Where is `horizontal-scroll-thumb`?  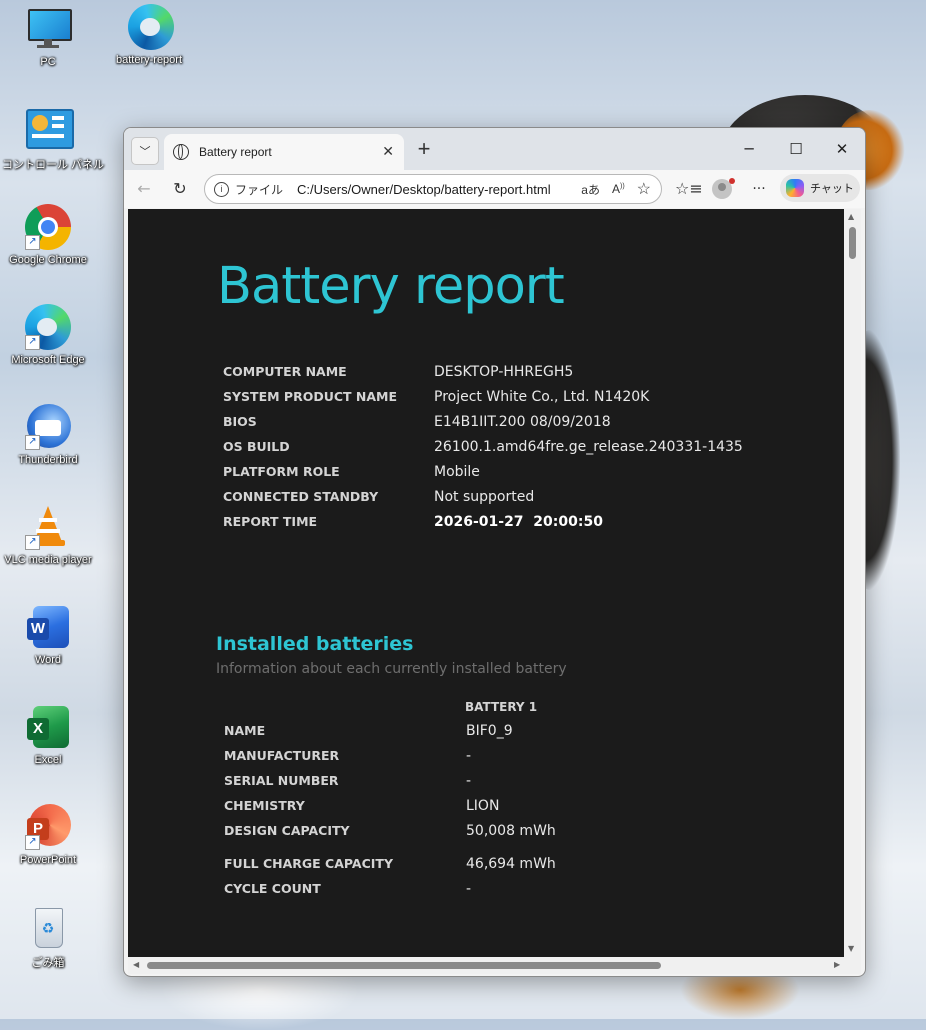
horizontal-scroll-thumb is located at coordinates (404, 965).